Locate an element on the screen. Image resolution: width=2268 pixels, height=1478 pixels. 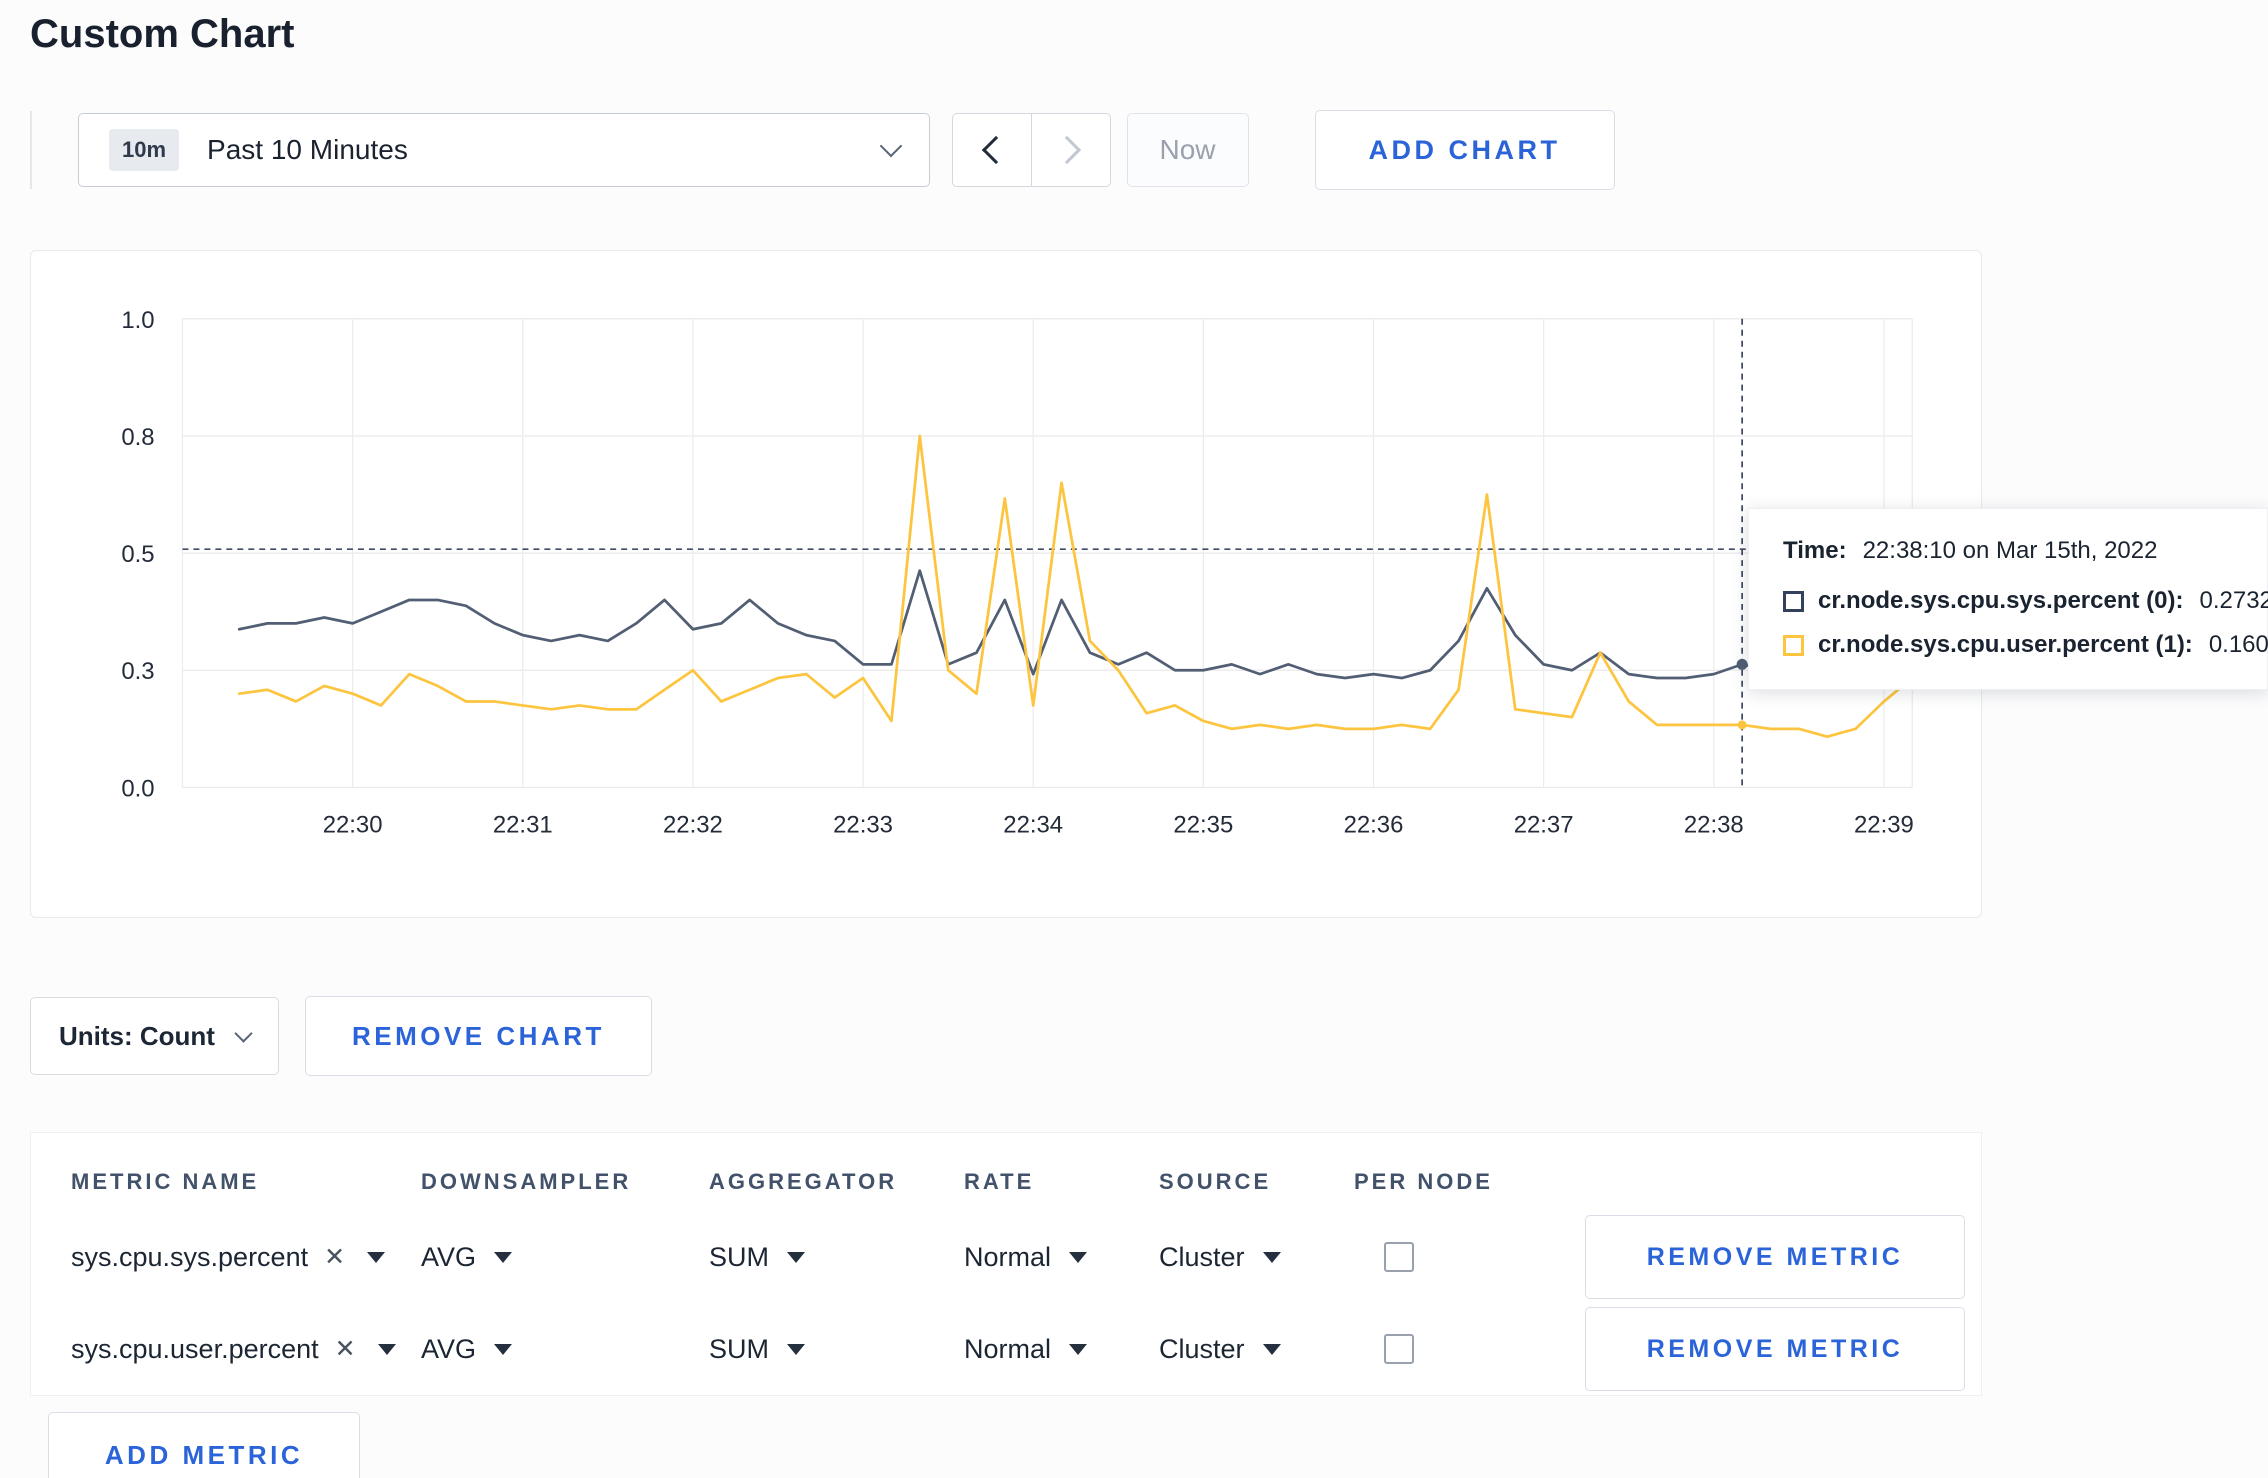
svg-text: 22:32 is located at coordinates (693, 824).